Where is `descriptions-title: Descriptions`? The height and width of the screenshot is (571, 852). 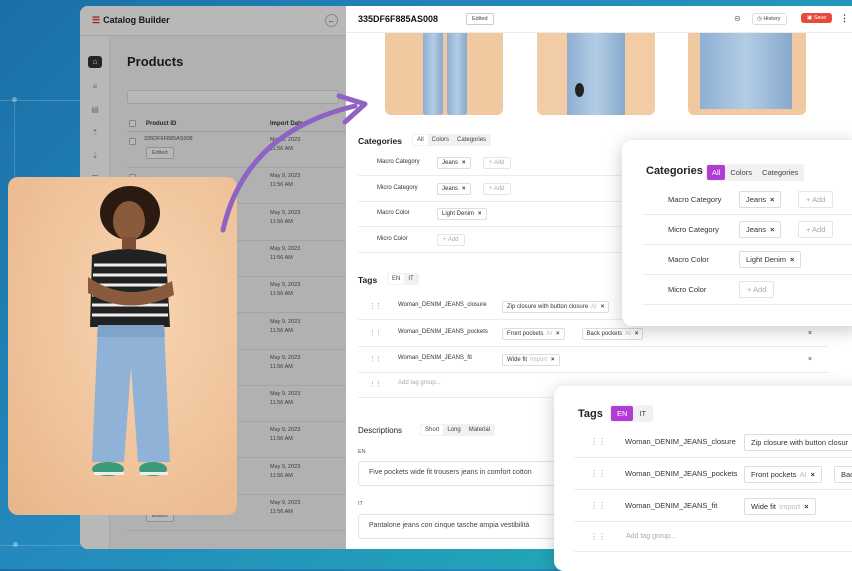 descriptions-title: Descriptions is located at coordinates (380, 430).